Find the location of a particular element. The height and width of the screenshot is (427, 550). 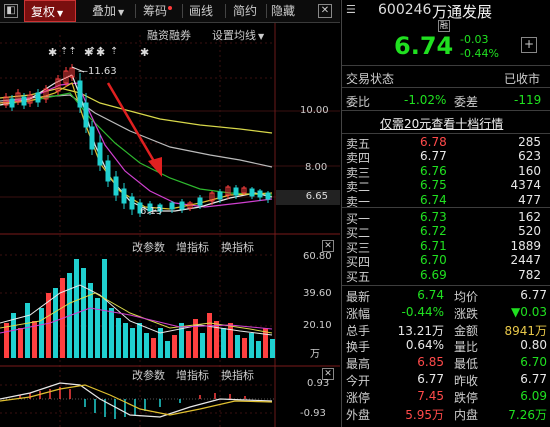

stats-row: 涨停 7.45 跌停 6.09 is located at coordinates (446, 397).